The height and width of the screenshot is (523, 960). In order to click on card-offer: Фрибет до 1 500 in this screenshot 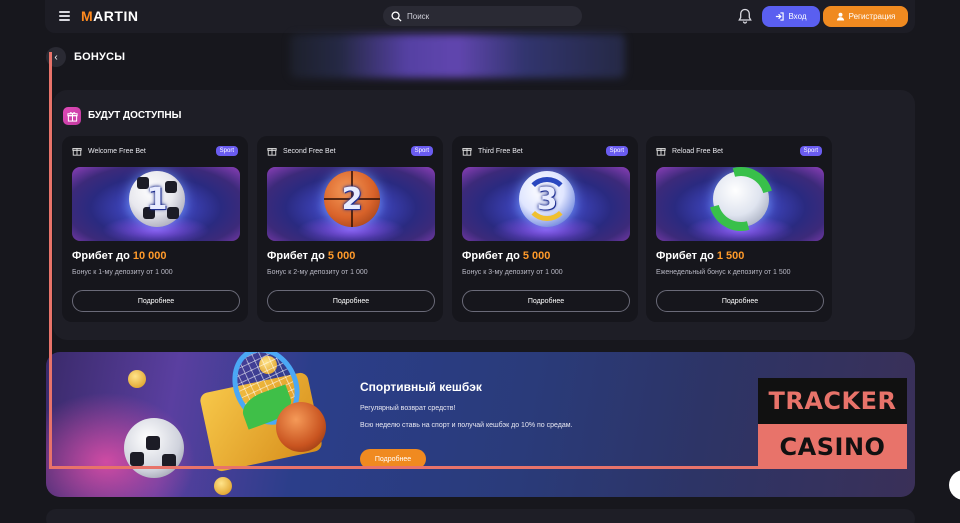, I will do `click(700, 256)`.